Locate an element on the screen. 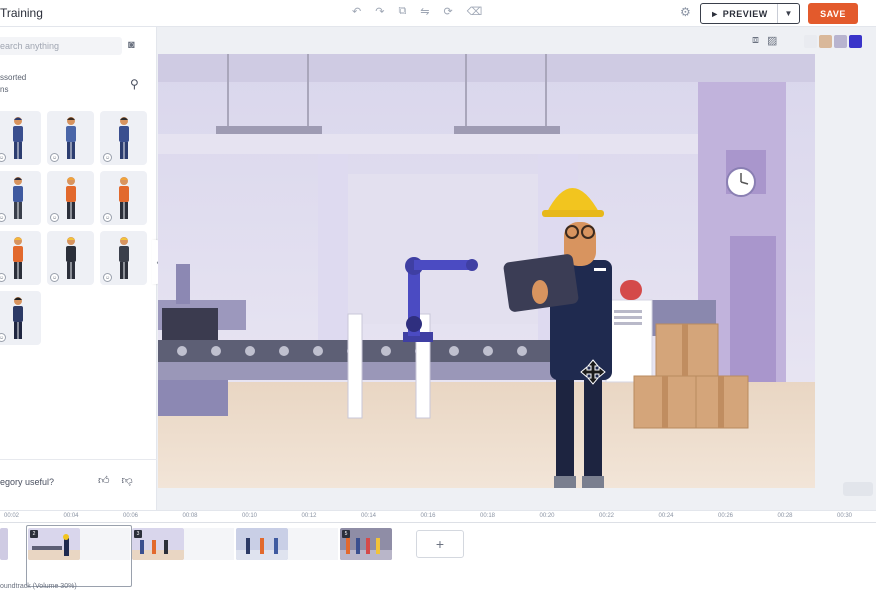 Image resolution: width=876 pixels, height=600 pixels. time-tick: 00:02 is located at coordinates (12, 516).